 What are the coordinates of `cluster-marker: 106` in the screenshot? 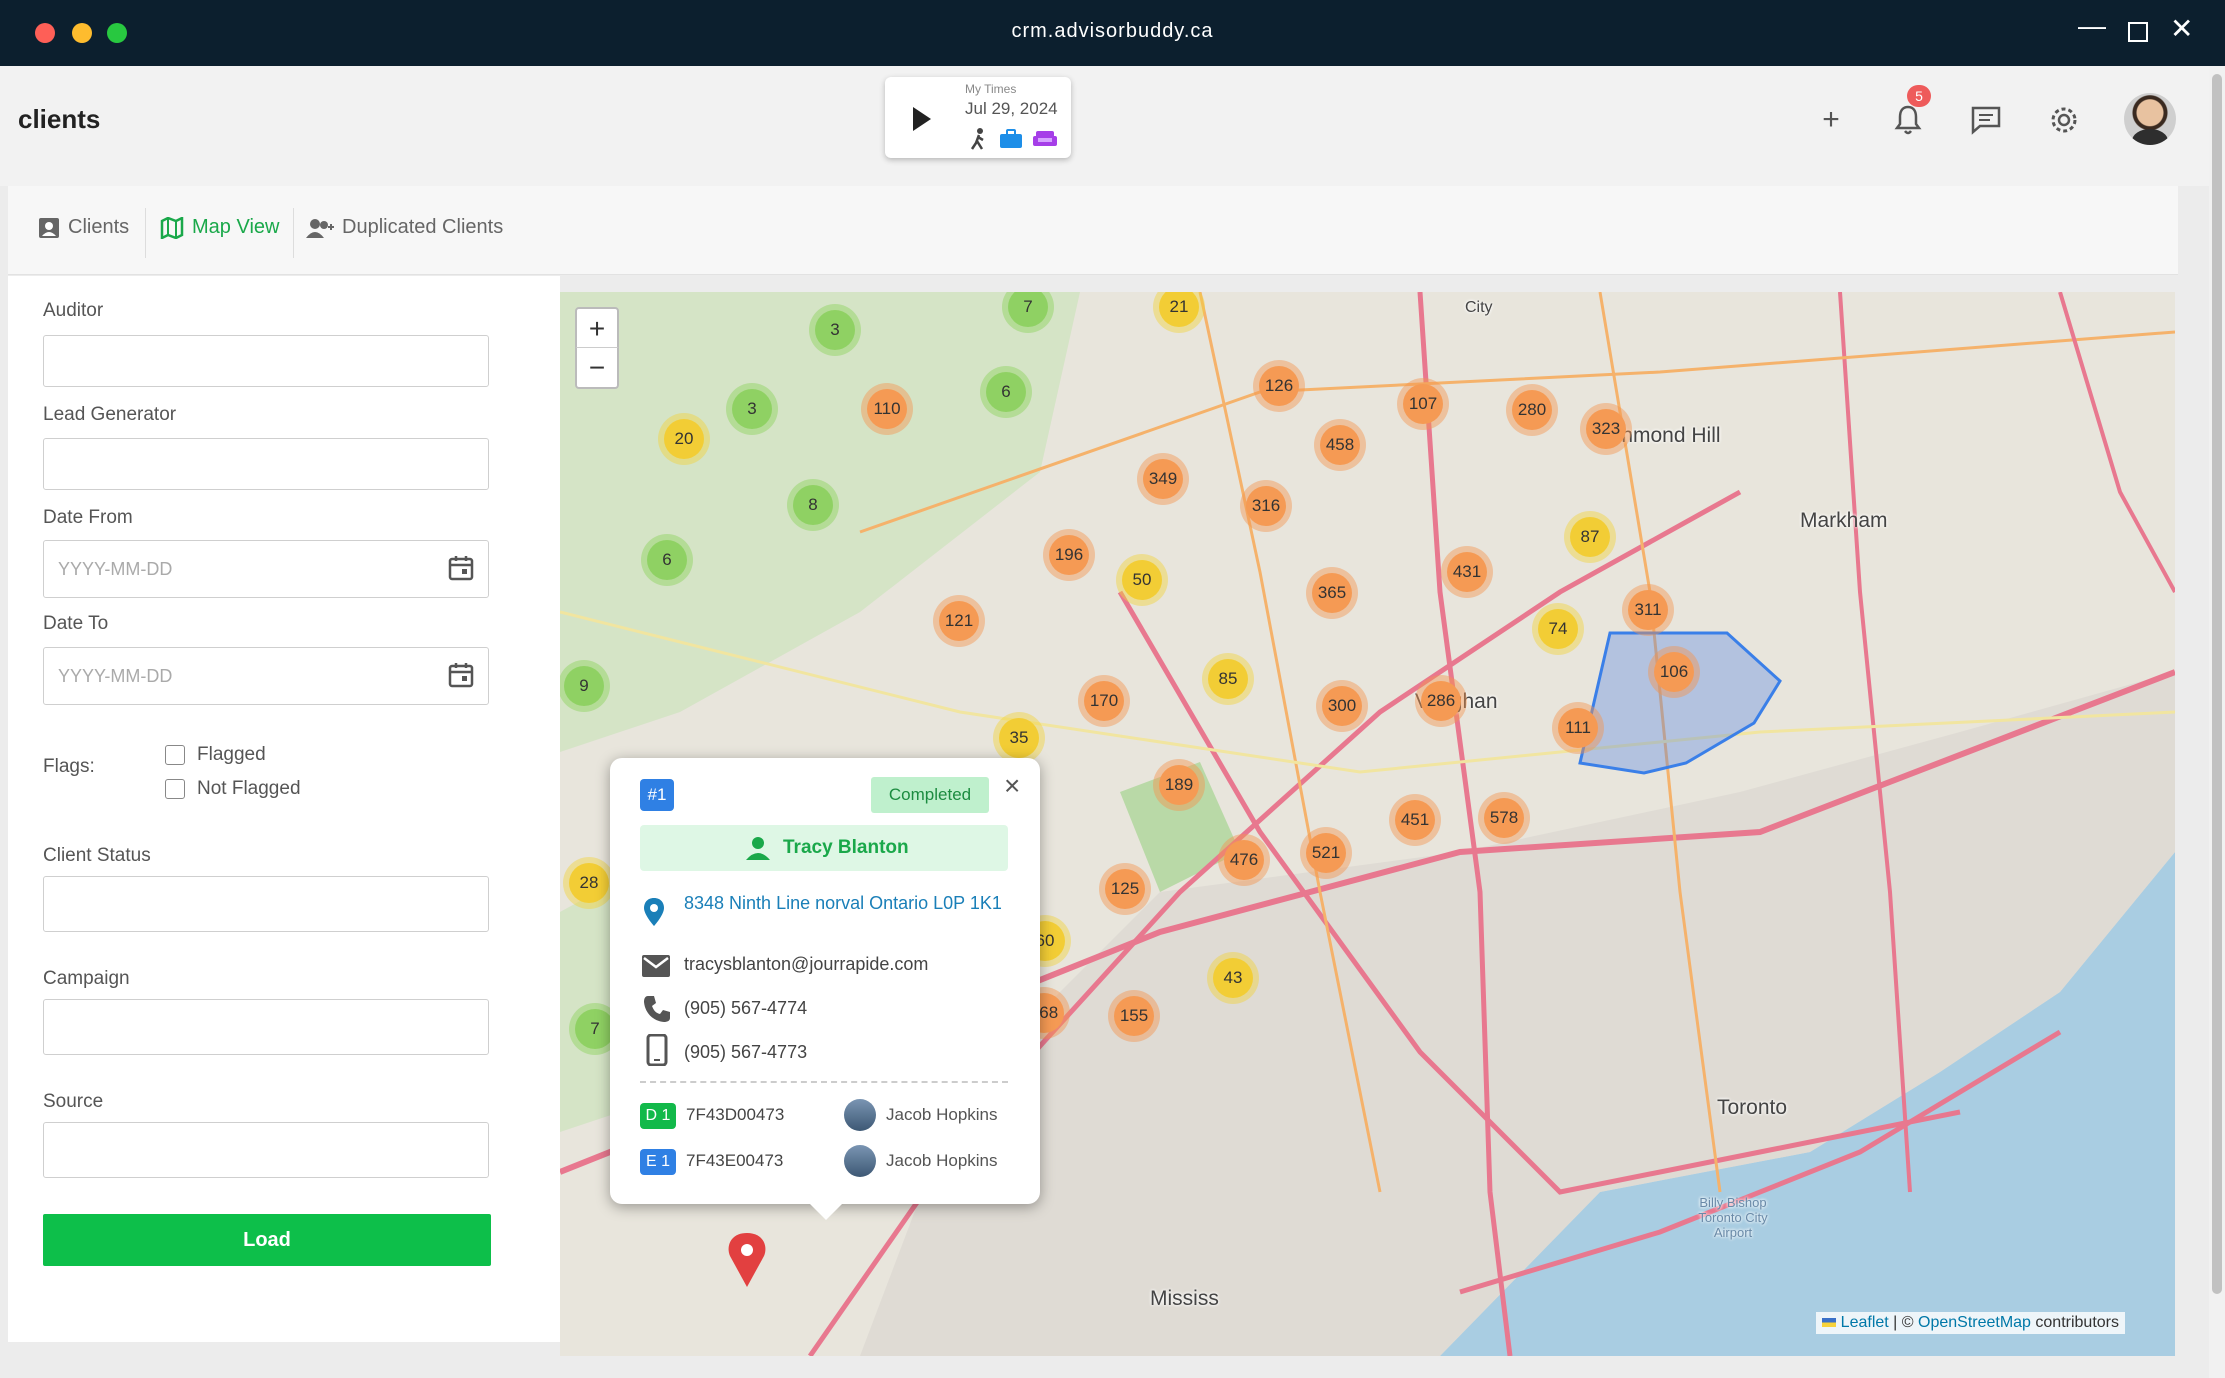 It's located at (1674, 672).